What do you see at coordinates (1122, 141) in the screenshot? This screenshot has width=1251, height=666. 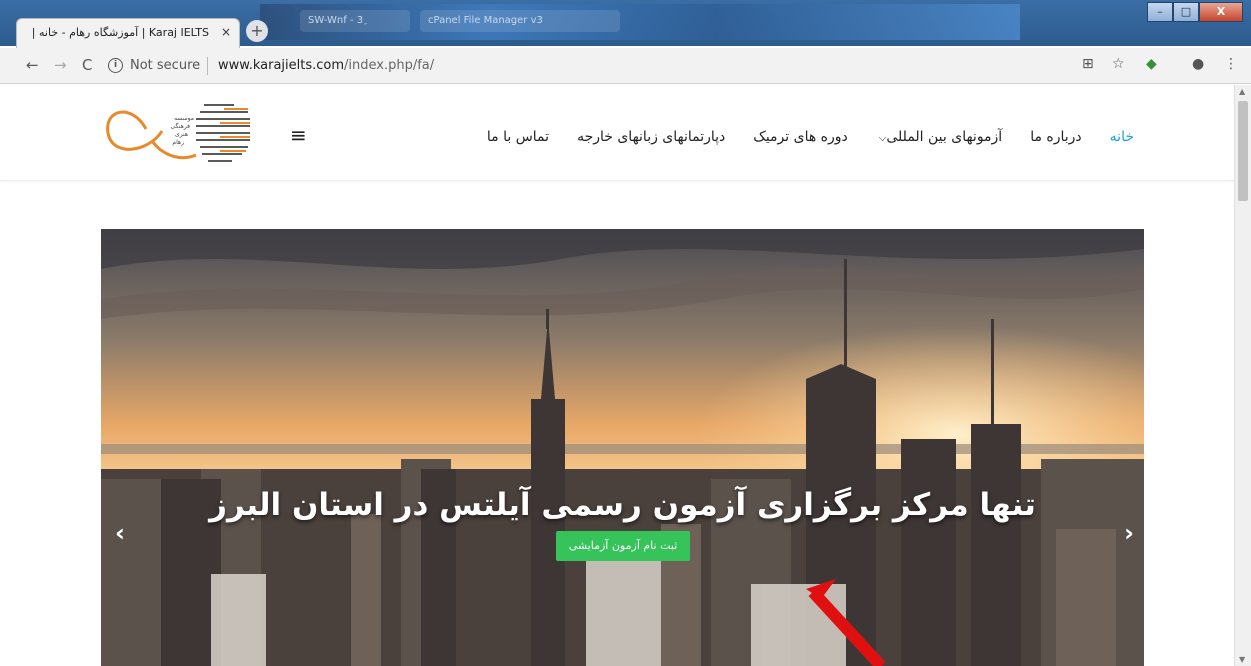 I see `nav-item-home: خانه` at bounding box center [1122, 141].